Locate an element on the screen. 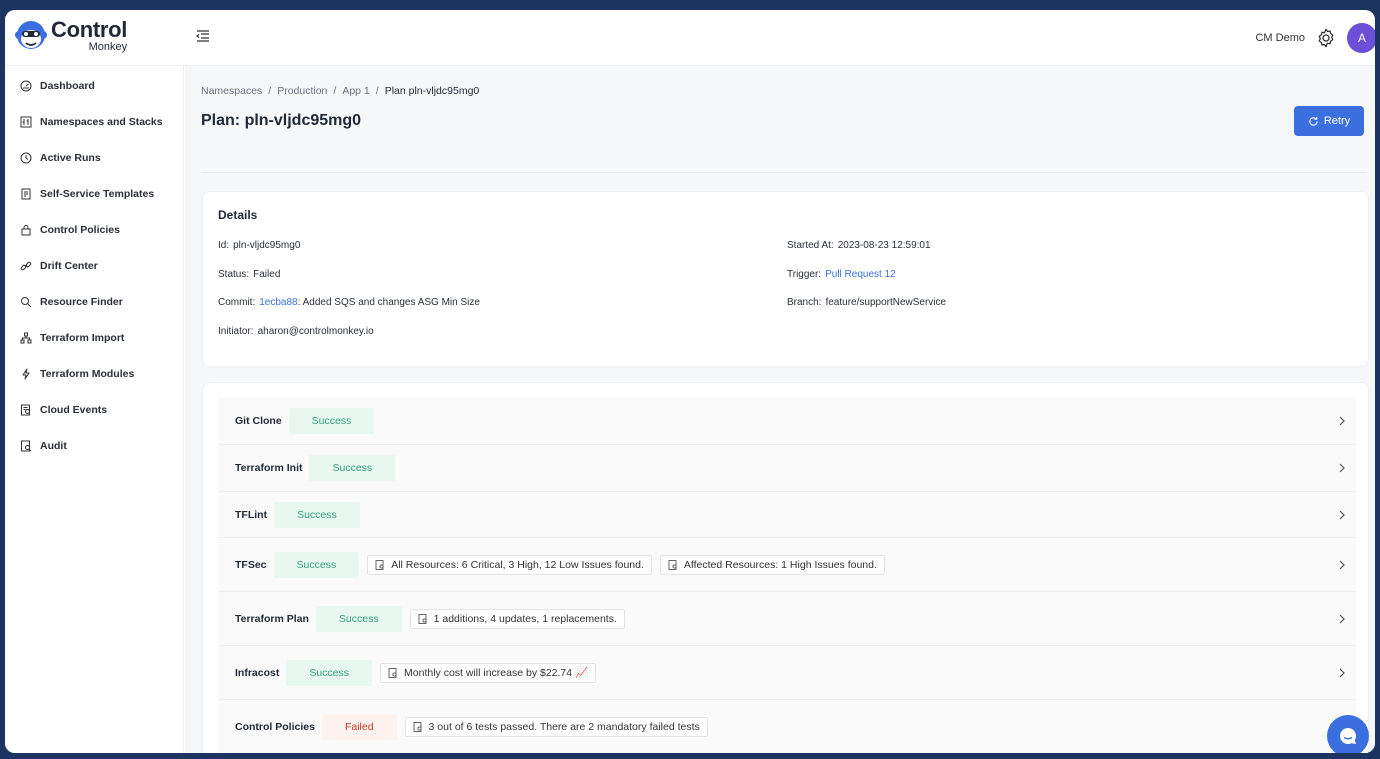 Image resolution: width=1380 pixels, height=759 pixels. trigger-link: Pull Request 12 is located at coordinates (860, 274).